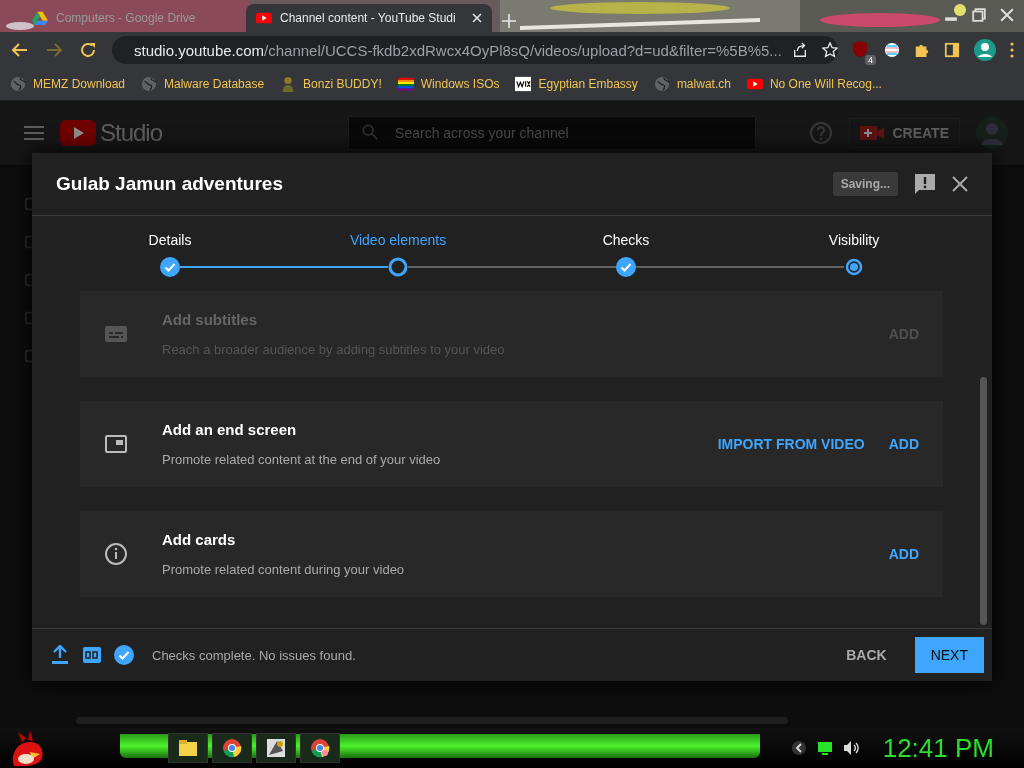 The width and height of the screenshot is (1024, 768). Describe the element at coordinates (952, 50) in the screenshot. I see `side-panel-icon` at that location.